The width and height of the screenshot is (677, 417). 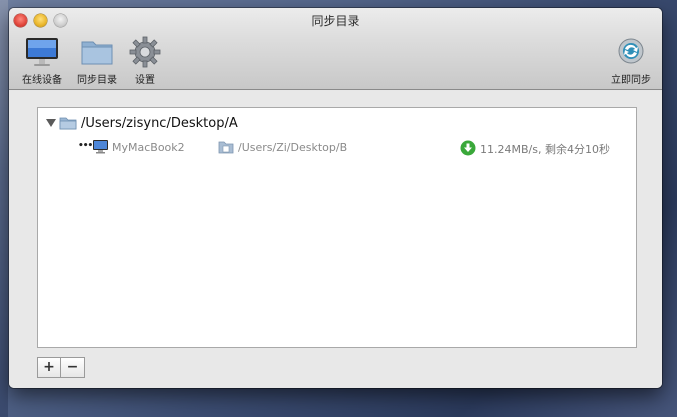 What do you see at coordinates (42, 52) in the screenshot?
I see `monitor-icon` at bounding box center [42, 52].